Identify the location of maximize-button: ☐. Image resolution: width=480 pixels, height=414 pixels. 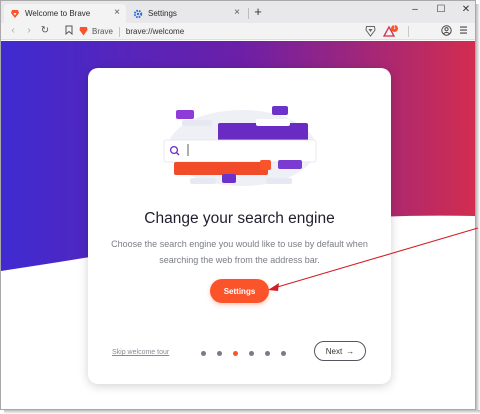
(441, 9).